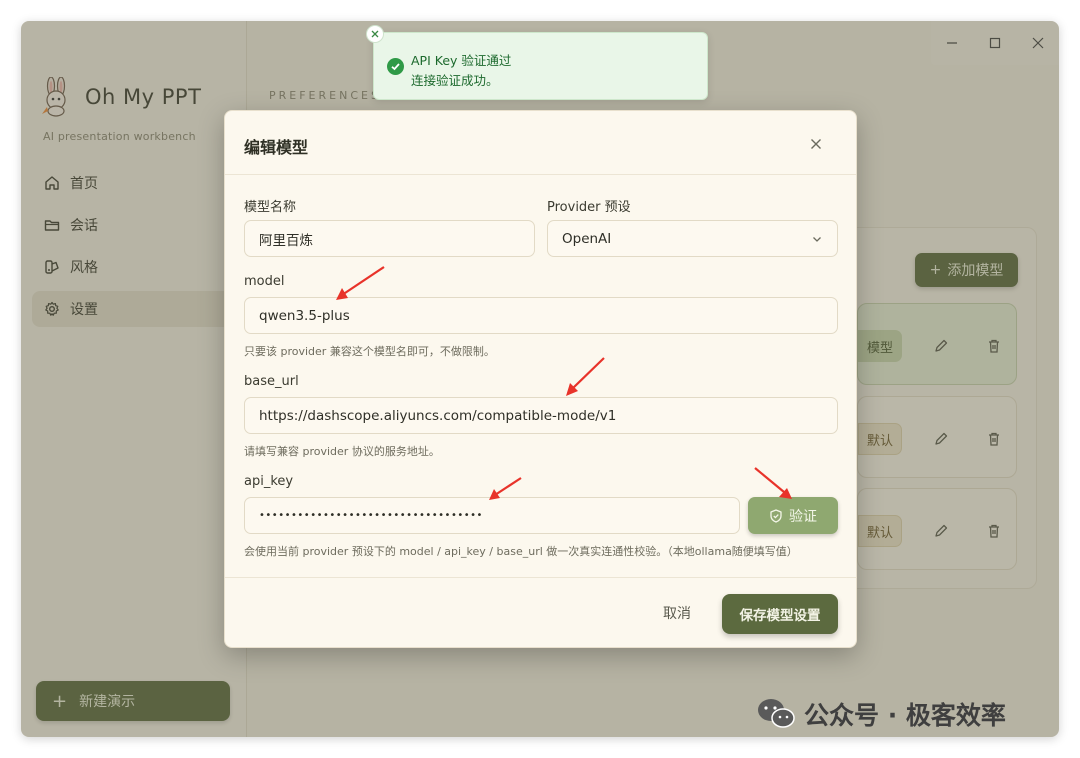  Describe the element at coordinates (389, 238) in the screenshot. I see `model-name-input: 阿里百炼` at that location.